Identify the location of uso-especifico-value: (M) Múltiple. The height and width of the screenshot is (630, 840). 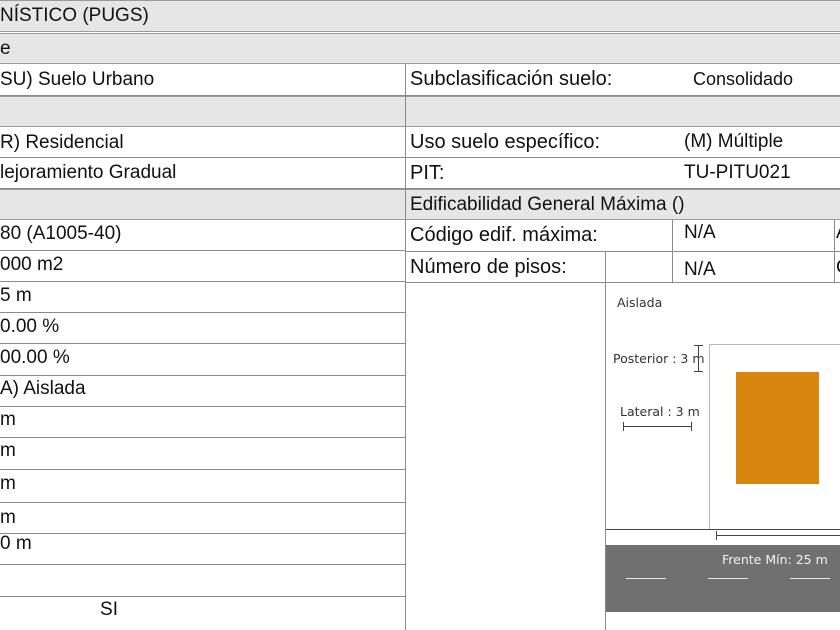
(734, 141).